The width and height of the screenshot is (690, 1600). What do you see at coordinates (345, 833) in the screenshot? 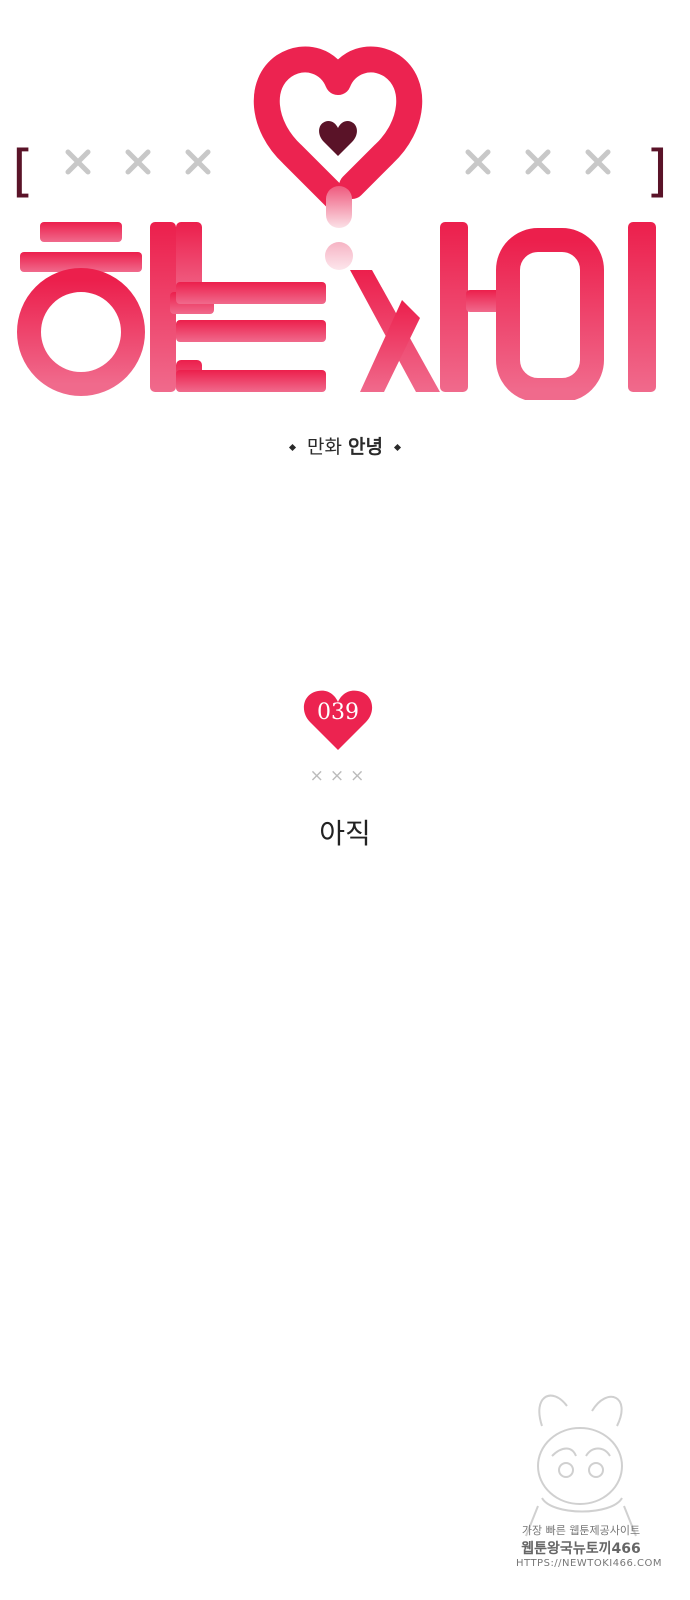
I see `episode-title: 아직` at bounding box center [345, 833].